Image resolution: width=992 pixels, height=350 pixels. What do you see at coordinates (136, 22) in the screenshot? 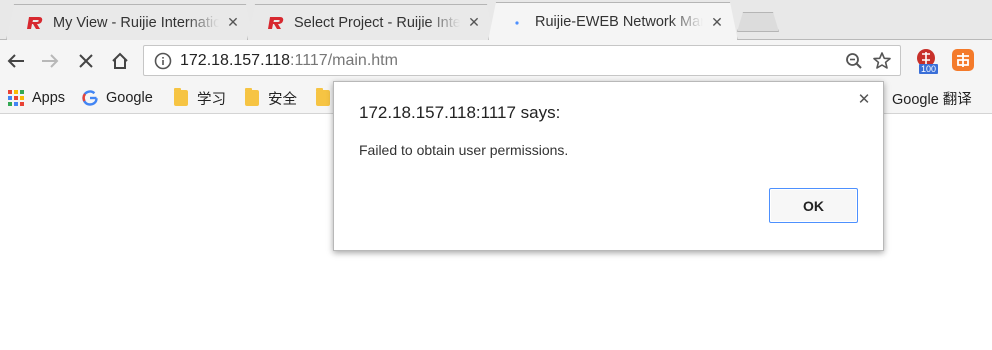
I see `tab-title: My View - Ruijie International` at bounding box center [136, 22].